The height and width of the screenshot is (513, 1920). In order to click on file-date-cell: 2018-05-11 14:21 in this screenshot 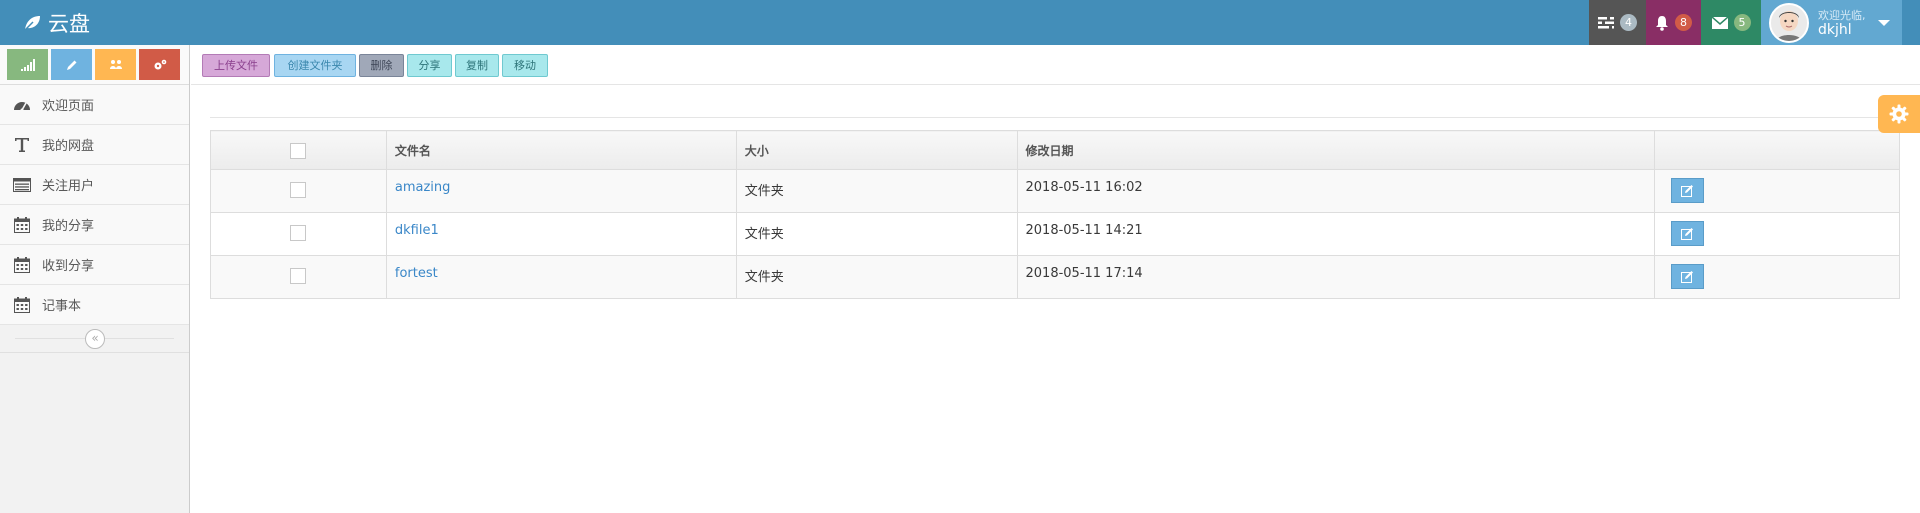, I will do `click(1336, 234)`.